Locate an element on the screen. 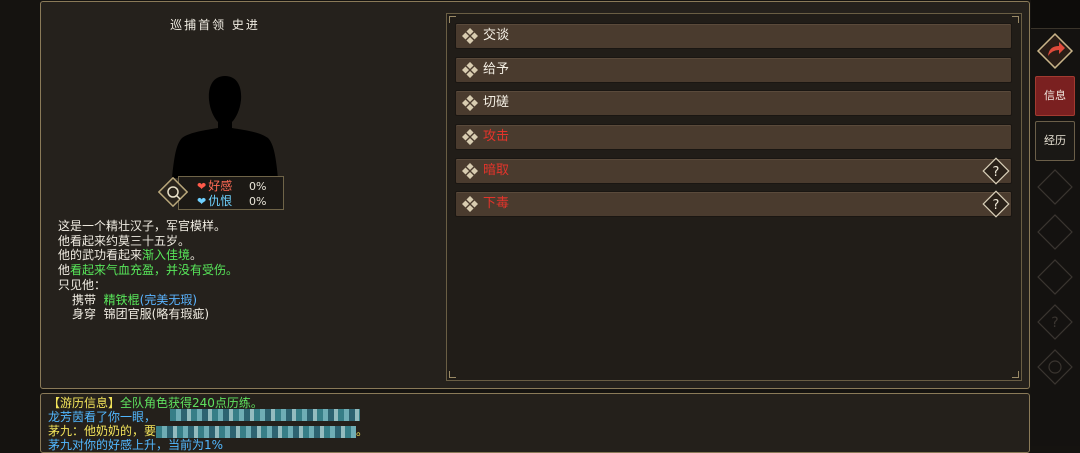  return-arrow-icon is located at coordinates (1055, 51).